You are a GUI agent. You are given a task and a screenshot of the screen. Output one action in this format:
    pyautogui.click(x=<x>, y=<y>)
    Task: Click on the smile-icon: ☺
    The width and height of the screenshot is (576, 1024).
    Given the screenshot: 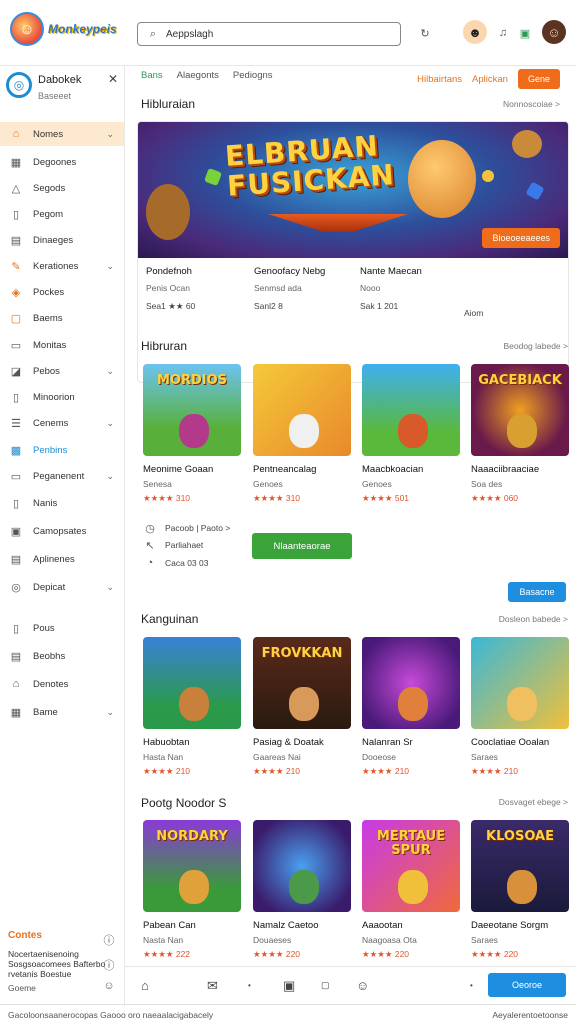 What is the action you would take?
    pyautogui.click(x=109, y=986)
    